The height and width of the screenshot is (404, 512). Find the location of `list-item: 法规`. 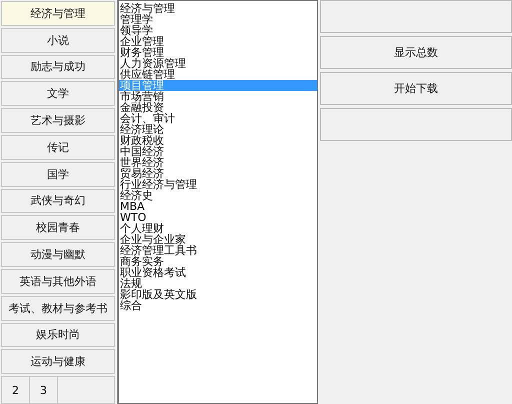

list-item: 法规 is located at coordinates (218, 283).